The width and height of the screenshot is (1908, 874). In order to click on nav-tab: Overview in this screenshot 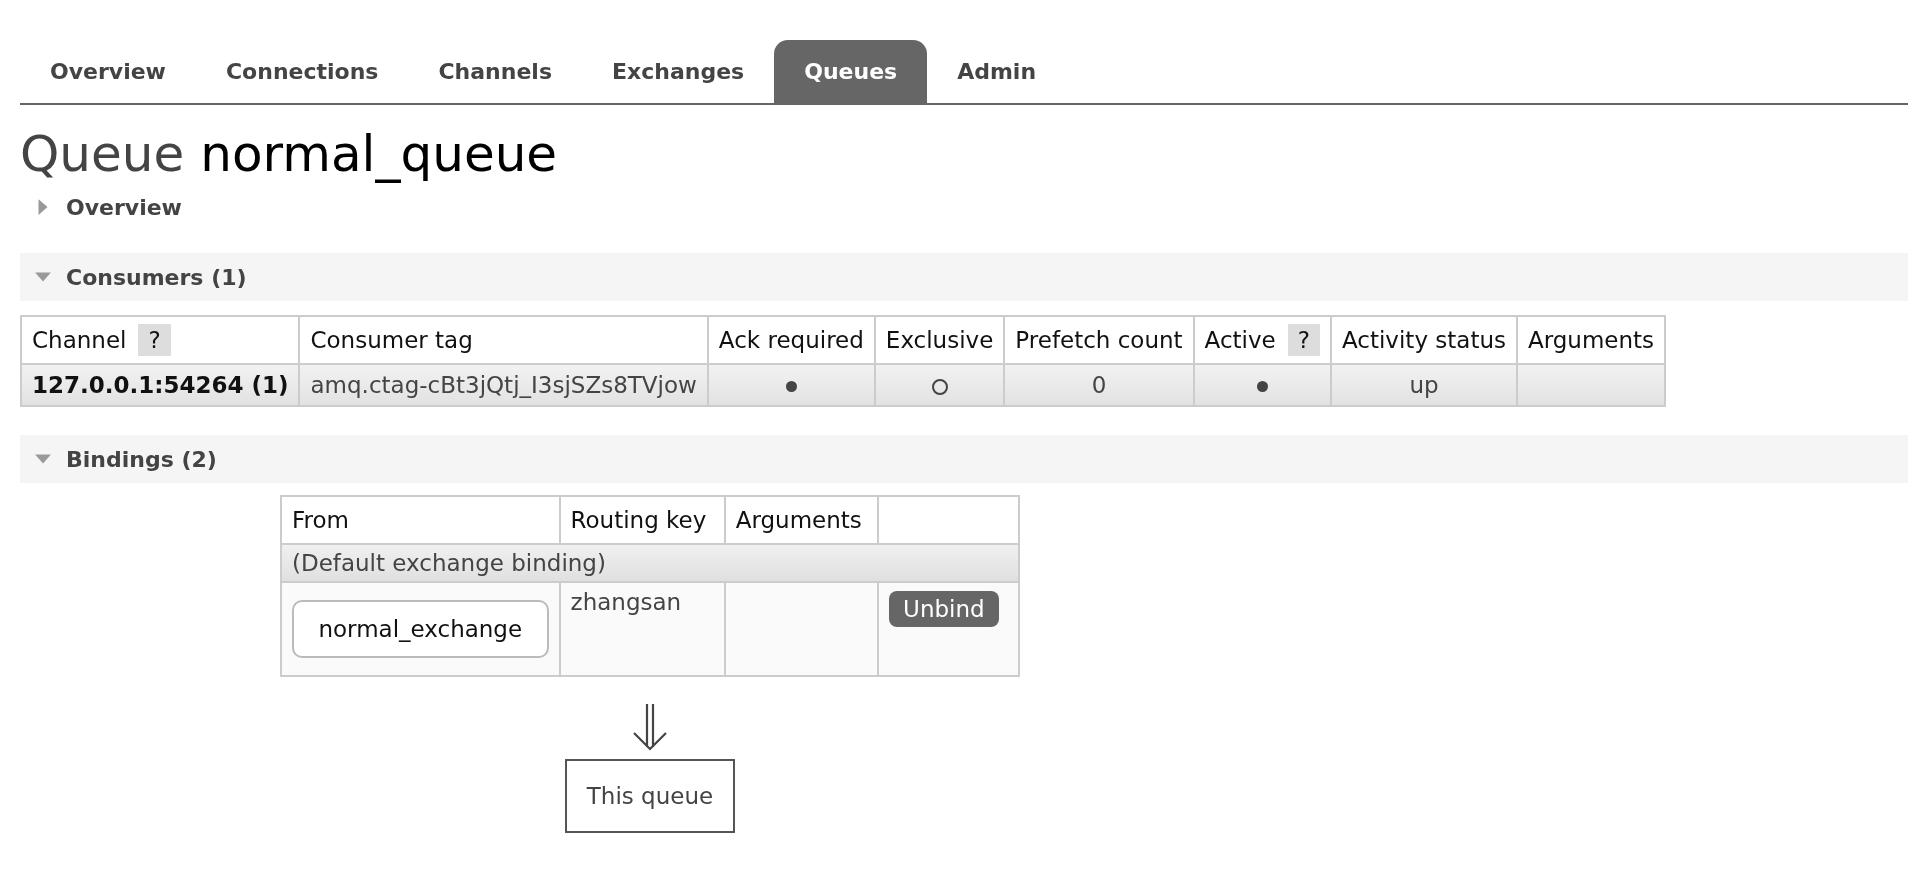, I will do `click(108, 71)`.